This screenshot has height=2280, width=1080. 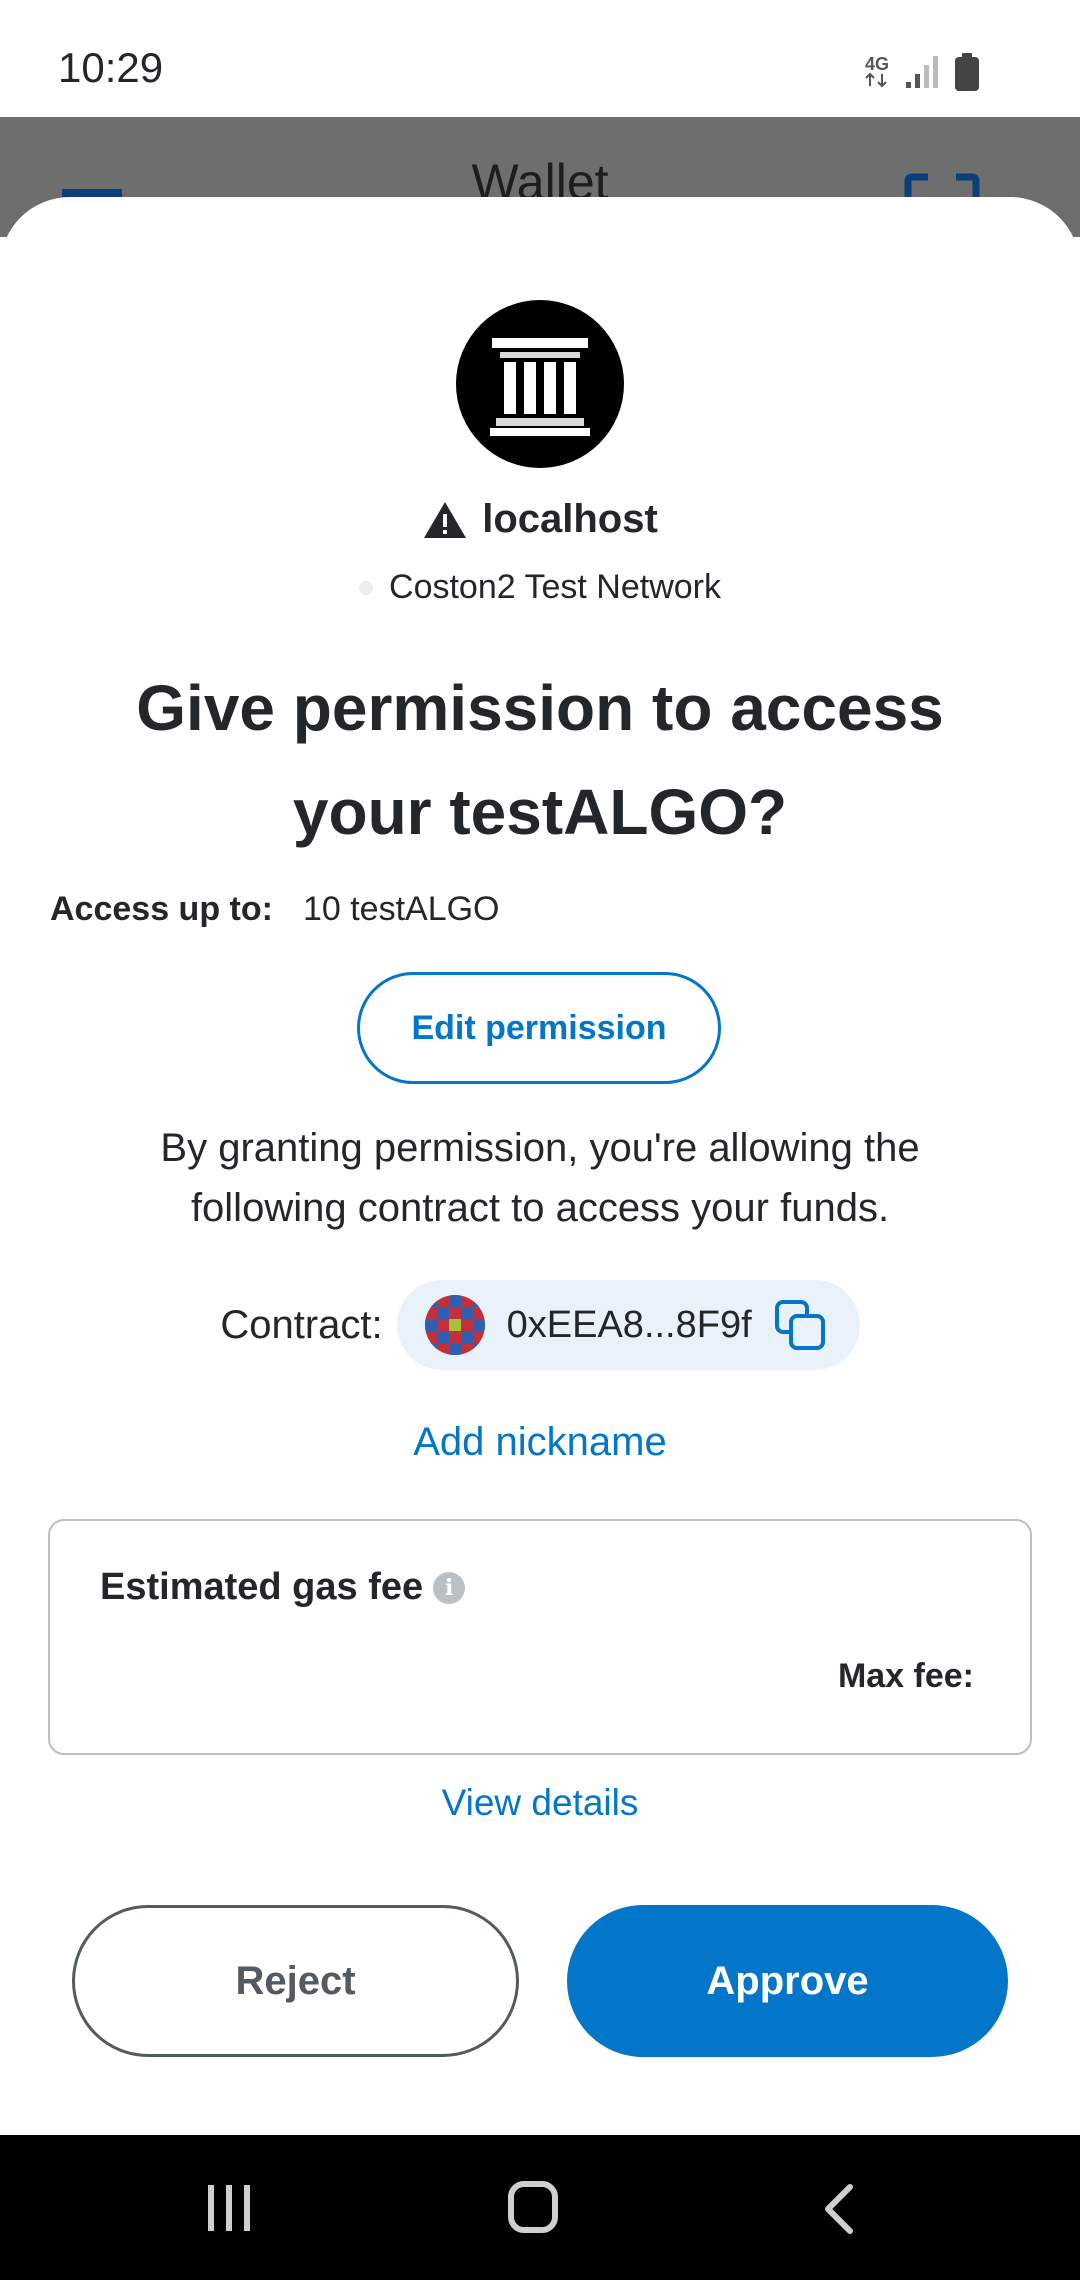 What do you see at coordinates (540, 1803) in the screenshot?
I see `view-details-link: View details` at bounding box center [540, 1803].